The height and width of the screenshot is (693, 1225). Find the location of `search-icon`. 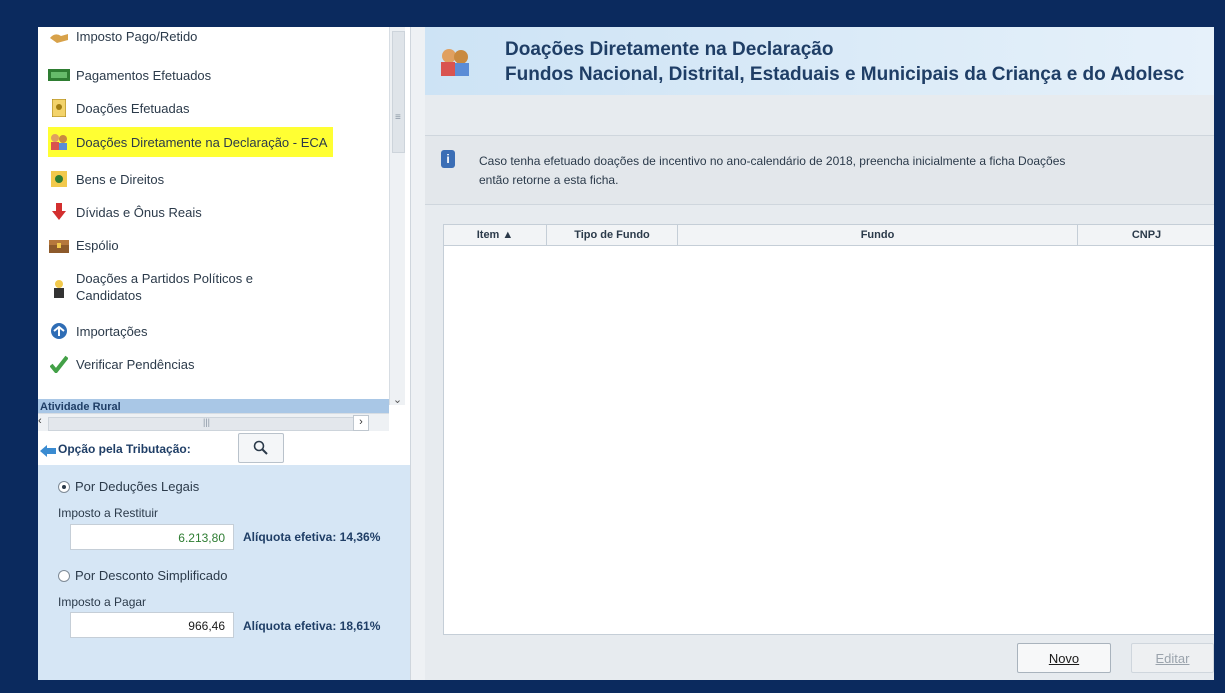

search-icon is located at coordinates (260, 447).